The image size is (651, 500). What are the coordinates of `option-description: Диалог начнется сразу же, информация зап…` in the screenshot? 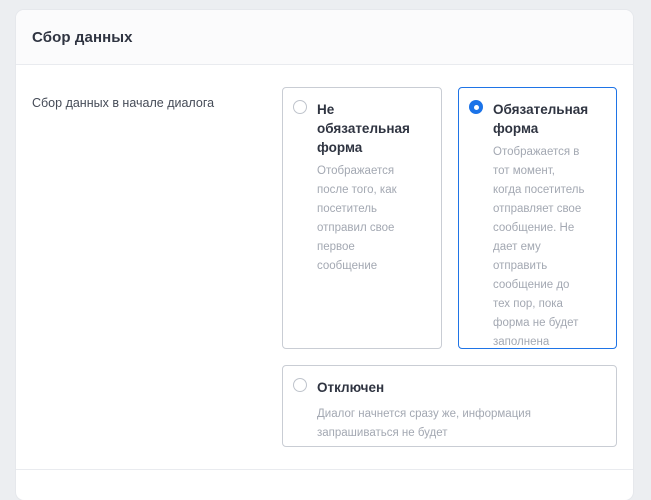 It's located at (424, 423).